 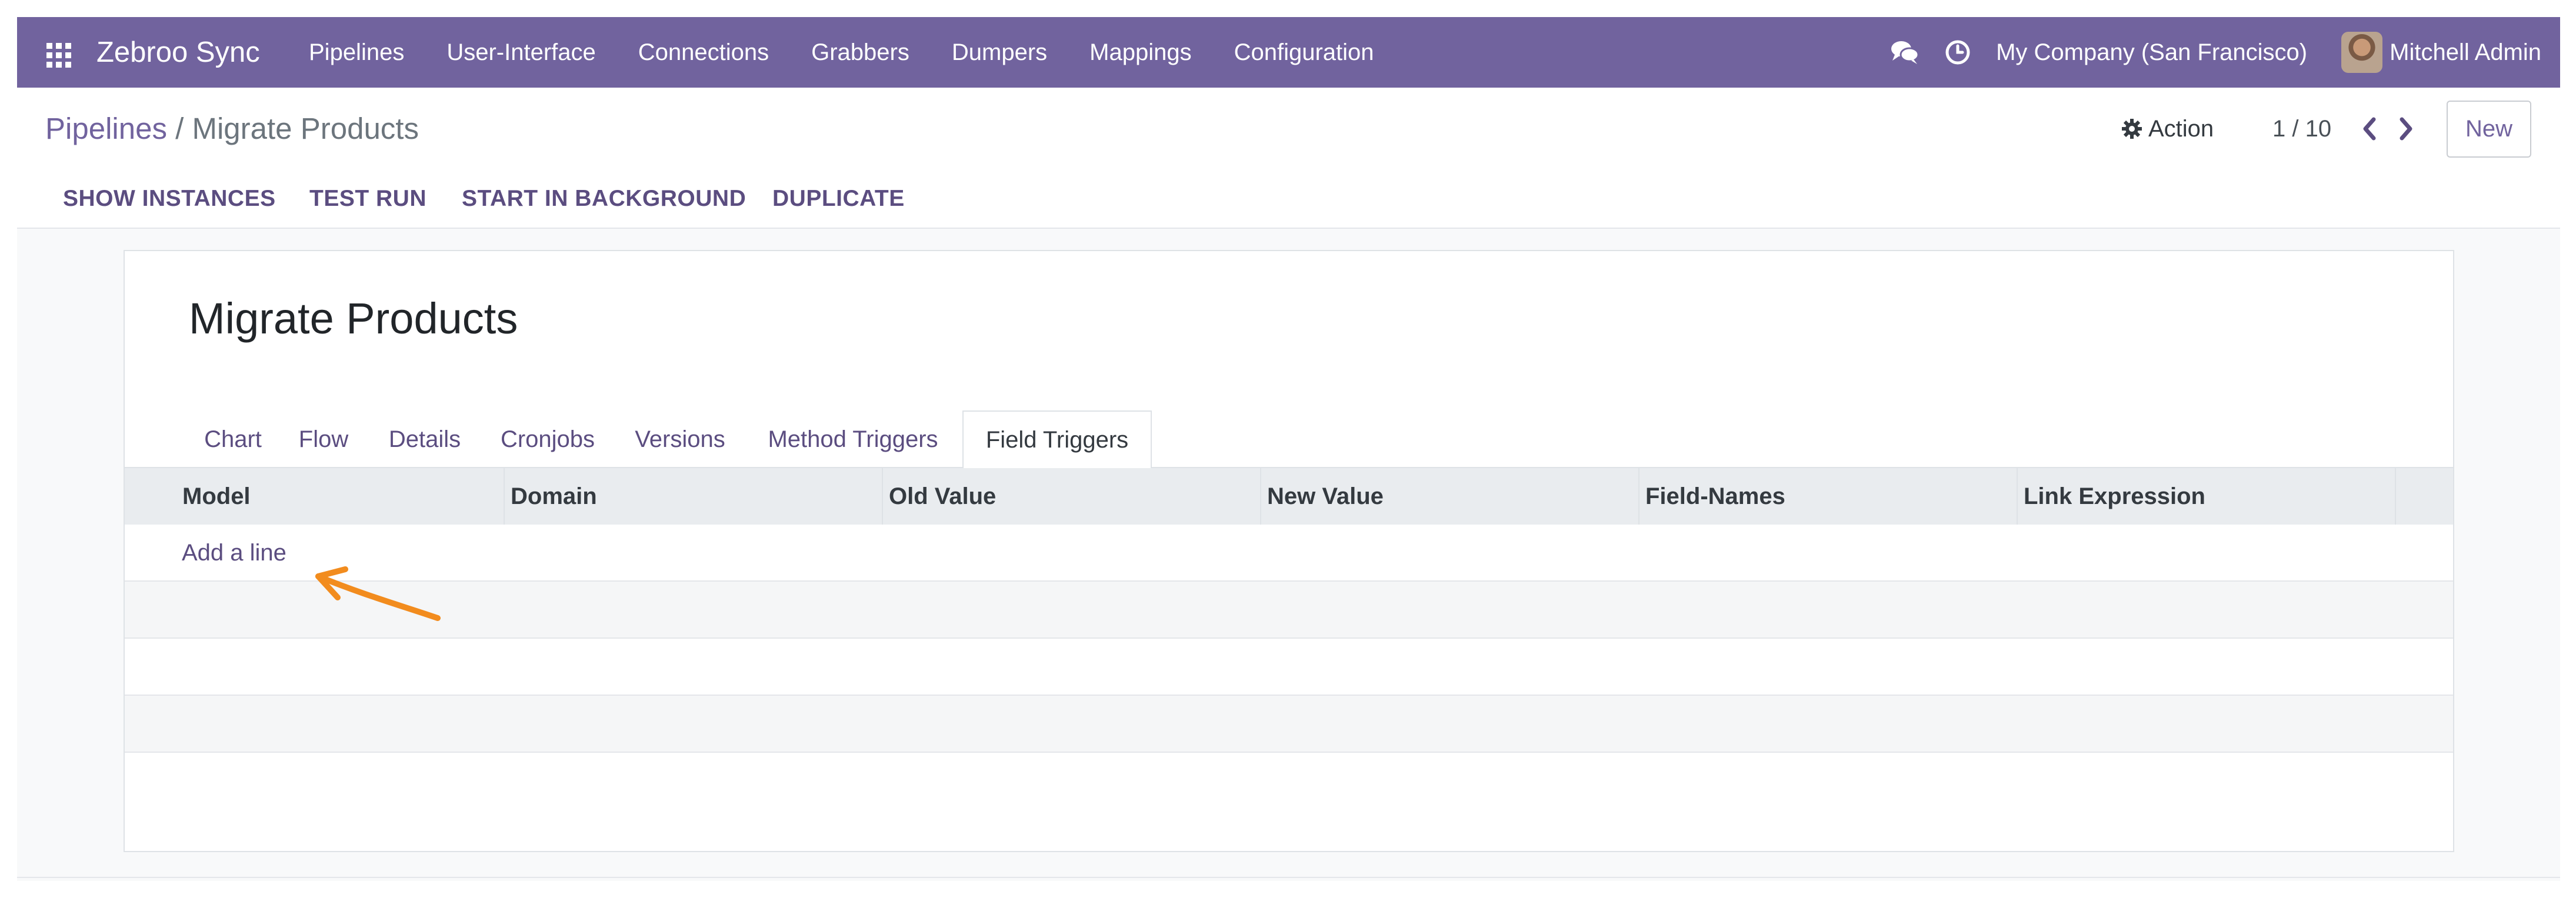 What do you see at coordinates (1072, 496) in the screenshot?
I see `column-header-old-value: Old Value` at bounding box center [1072, 496].